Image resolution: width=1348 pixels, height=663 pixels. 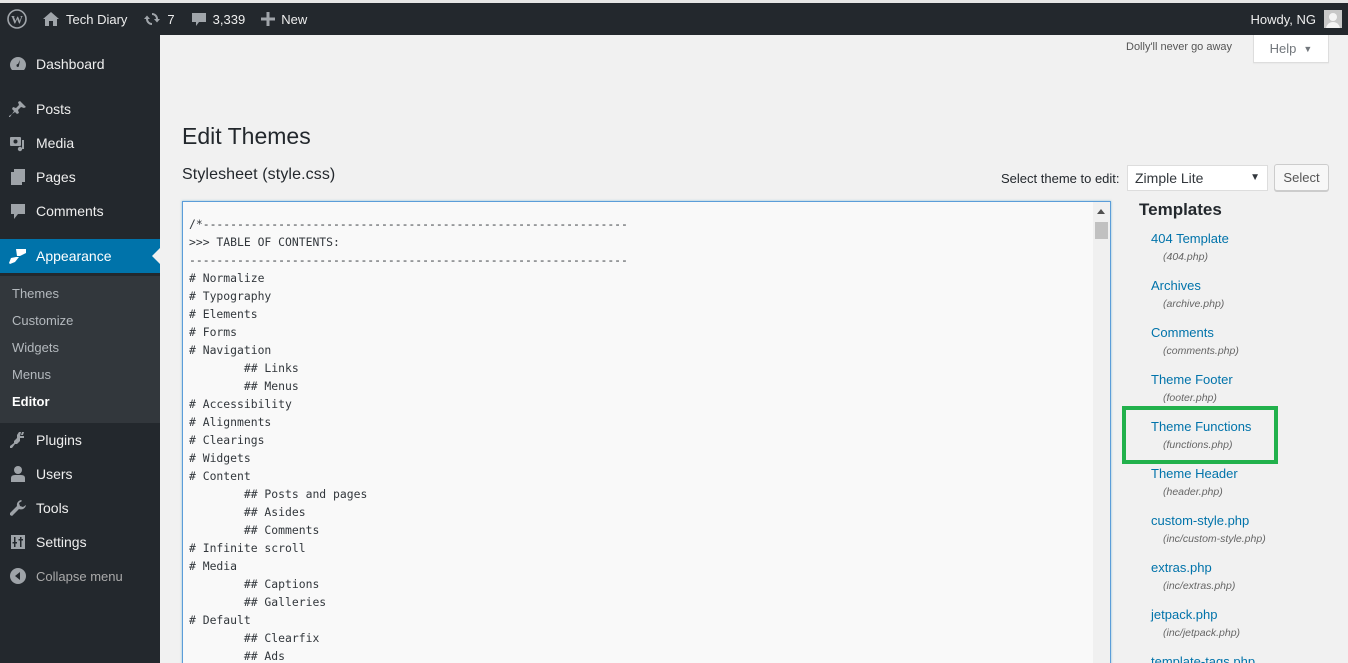 What do you see at coordinates (18, 177) in the screenshot?
I see `pages-icon` at bounding box center [18, 177].